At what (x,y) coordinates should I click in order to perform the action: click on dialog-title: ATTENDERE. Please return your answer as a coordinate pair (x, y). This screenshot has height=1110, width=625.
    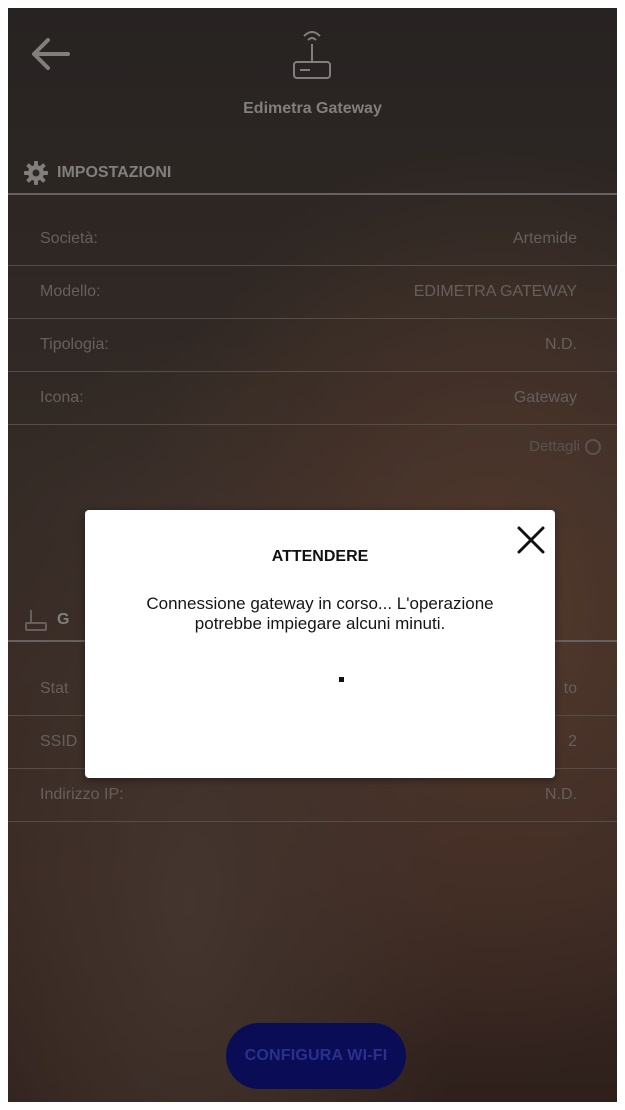
    Looking at the image, I should click on (320, 556).